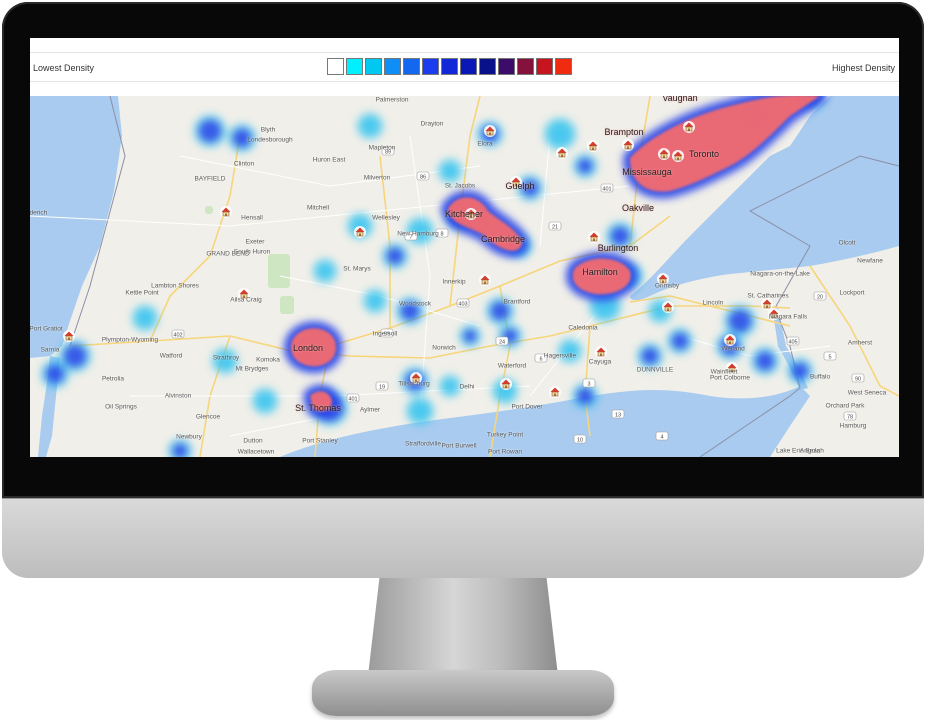  What do you see at coordinates (228, 254) in the screenshot?
I see `place-label: GRAND BEND` at bounding box center [228, 254].